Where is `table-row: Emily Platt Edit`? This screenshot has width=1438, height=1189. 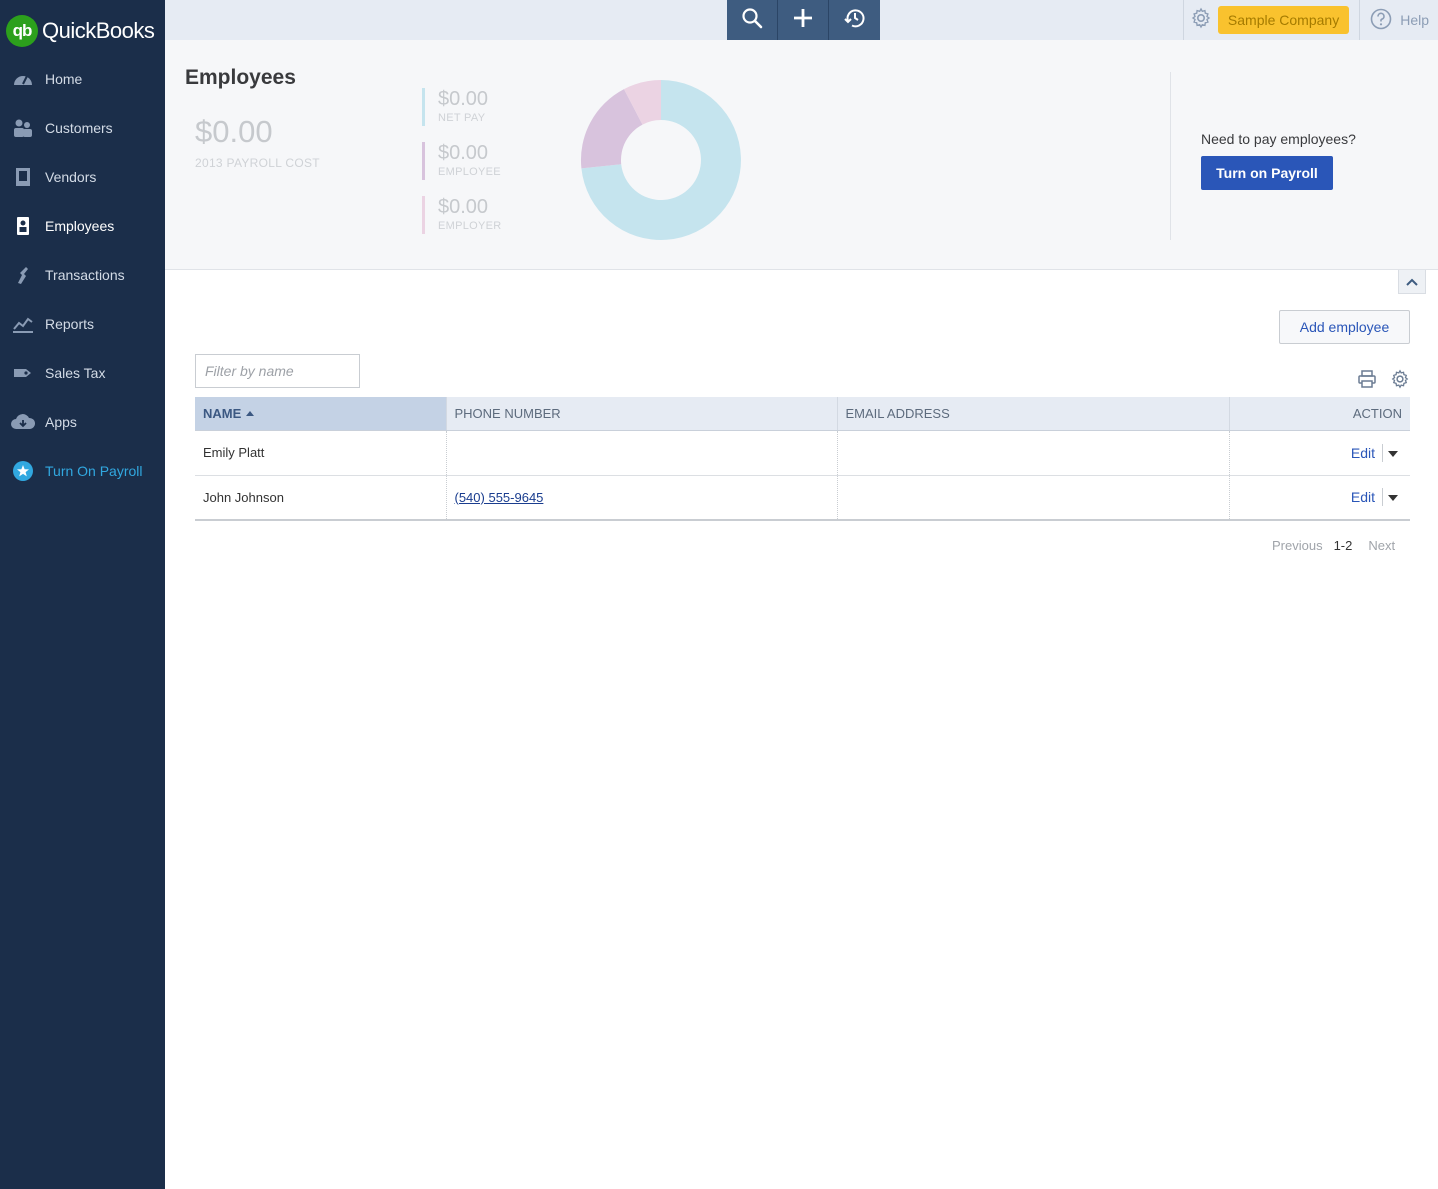
table-row: Emily Platt Edit is located at coordinates (802, 453).